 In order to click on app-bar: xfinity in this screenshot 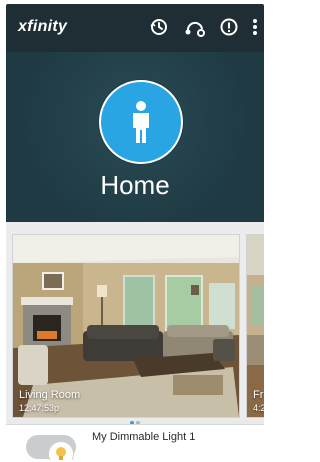, I will do `click(135, 28)`.